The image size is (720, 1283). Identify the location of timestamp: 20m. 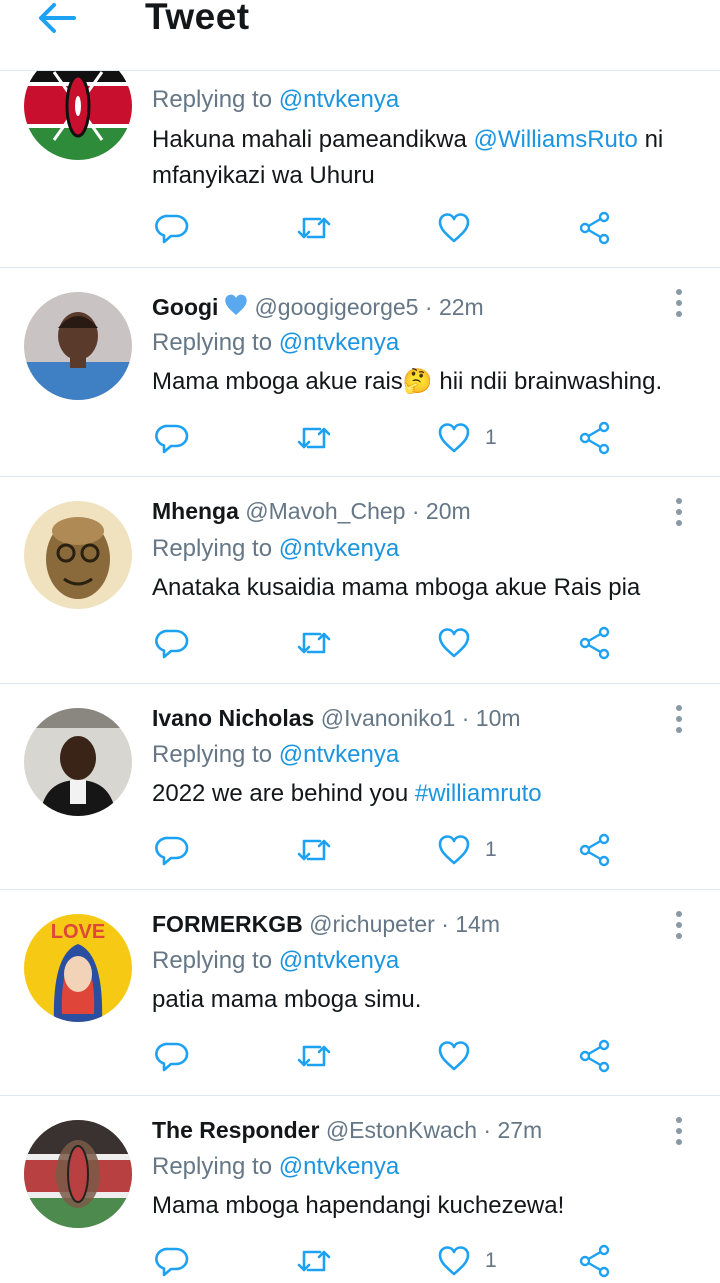
(448, 511).